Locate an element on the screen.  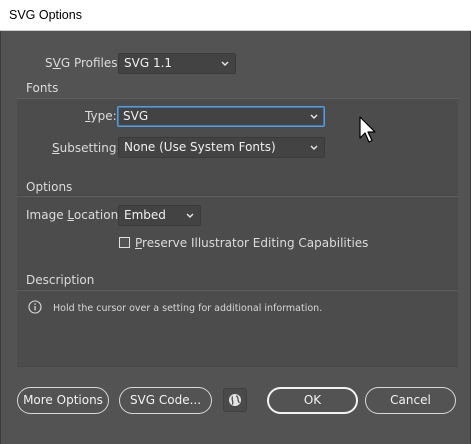
options-section-label: Options is located at coordinates (49, 187).